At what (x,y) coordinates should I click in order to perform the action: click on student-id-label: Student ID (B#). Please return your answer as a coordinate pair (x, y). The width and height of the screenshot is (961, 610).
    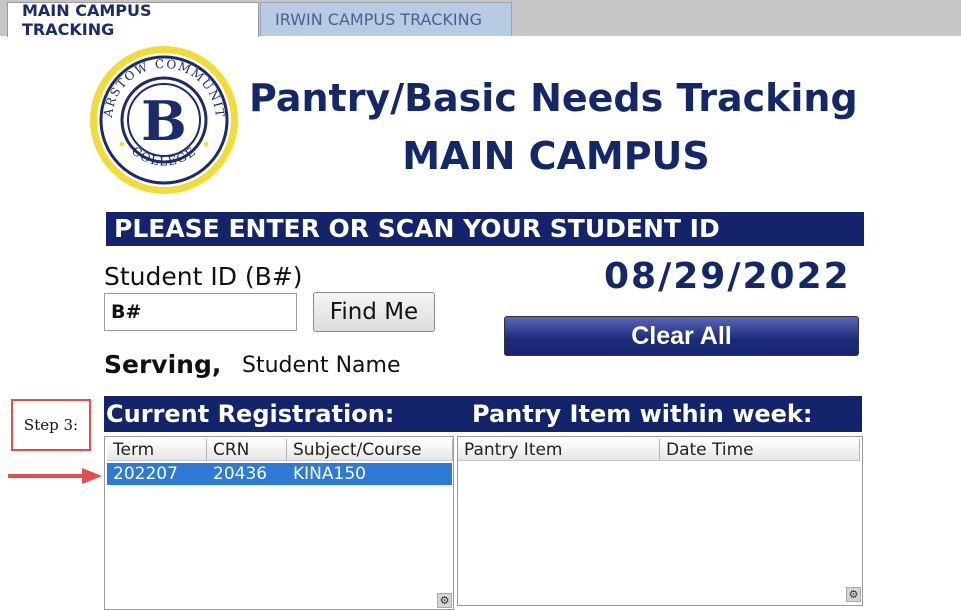
    Looking at the image, I should click on (203, 276).